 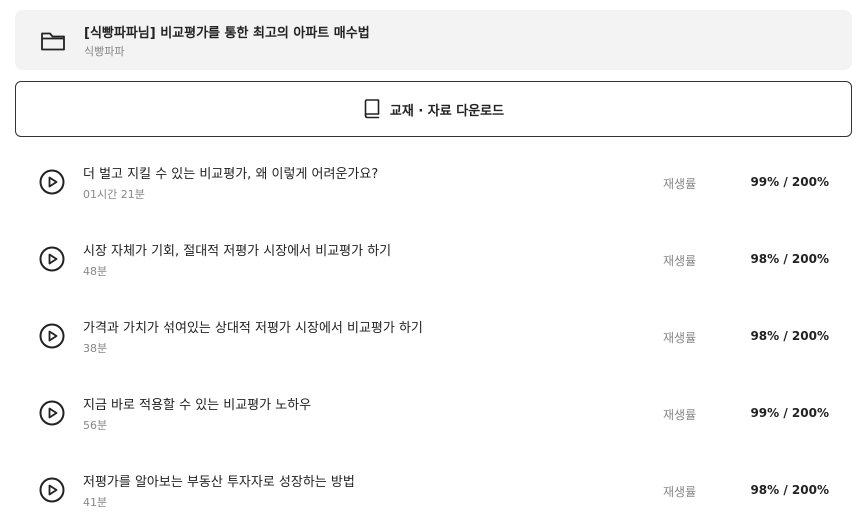 What do you see at coordinates (95, 348) in the screenshot?
I see `lesson-duration: 38분` at bounding box center [95, 348].